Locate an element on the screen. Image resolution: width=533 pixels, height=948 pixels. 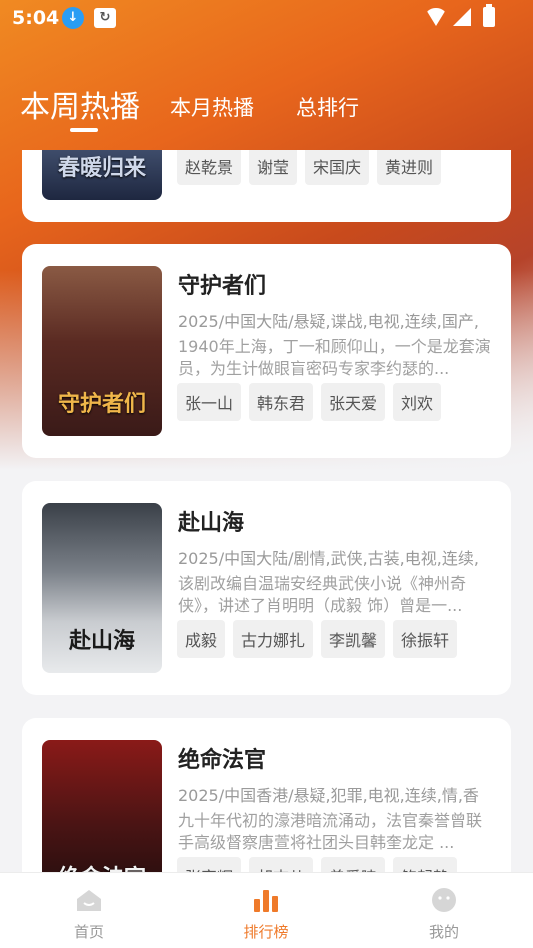
nav-home: 首页 is located at coordinates (89, 910).